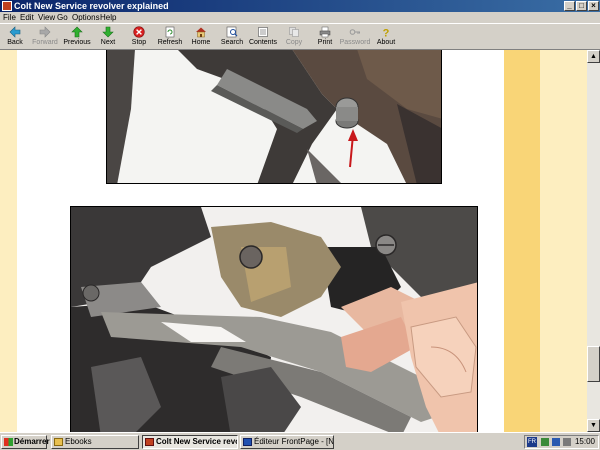 The width and height of the screenshot is (600, 450). I want to click on menu-help: Help, so click(108, 17).